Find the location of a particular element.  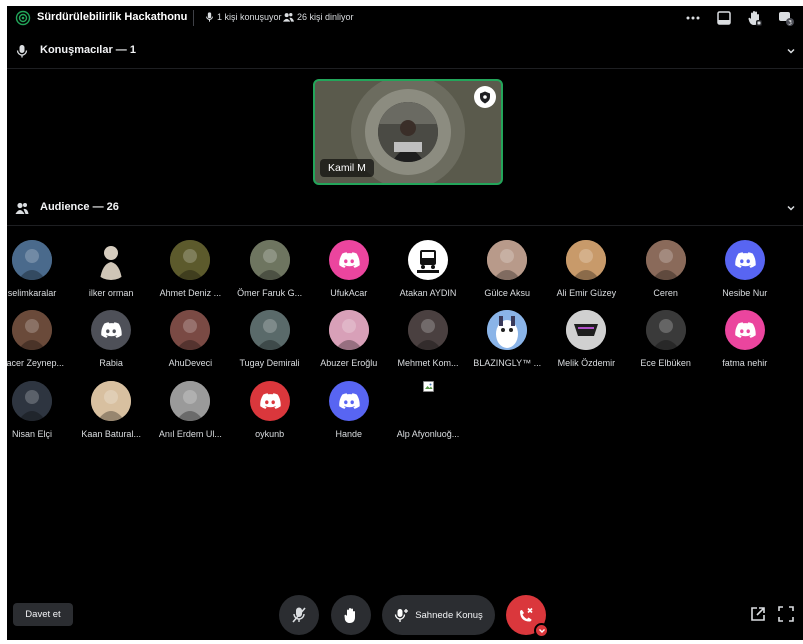

audience-member: AhuDeveci is located at coordinates (190, 339).